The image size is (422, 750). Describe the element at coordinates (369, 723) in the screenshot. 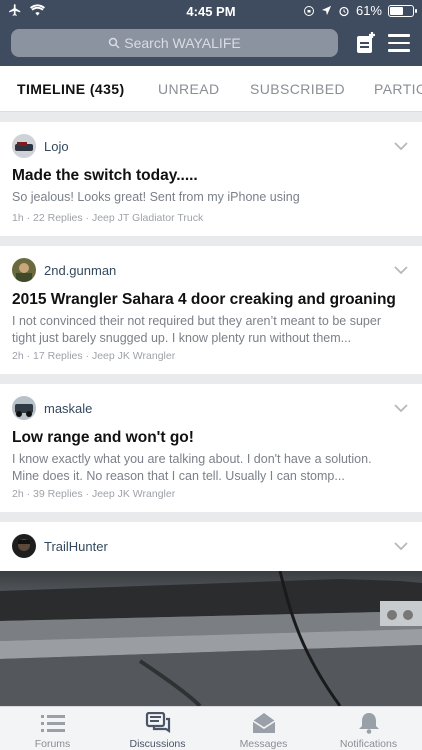

I see `bell-icon` at that location.